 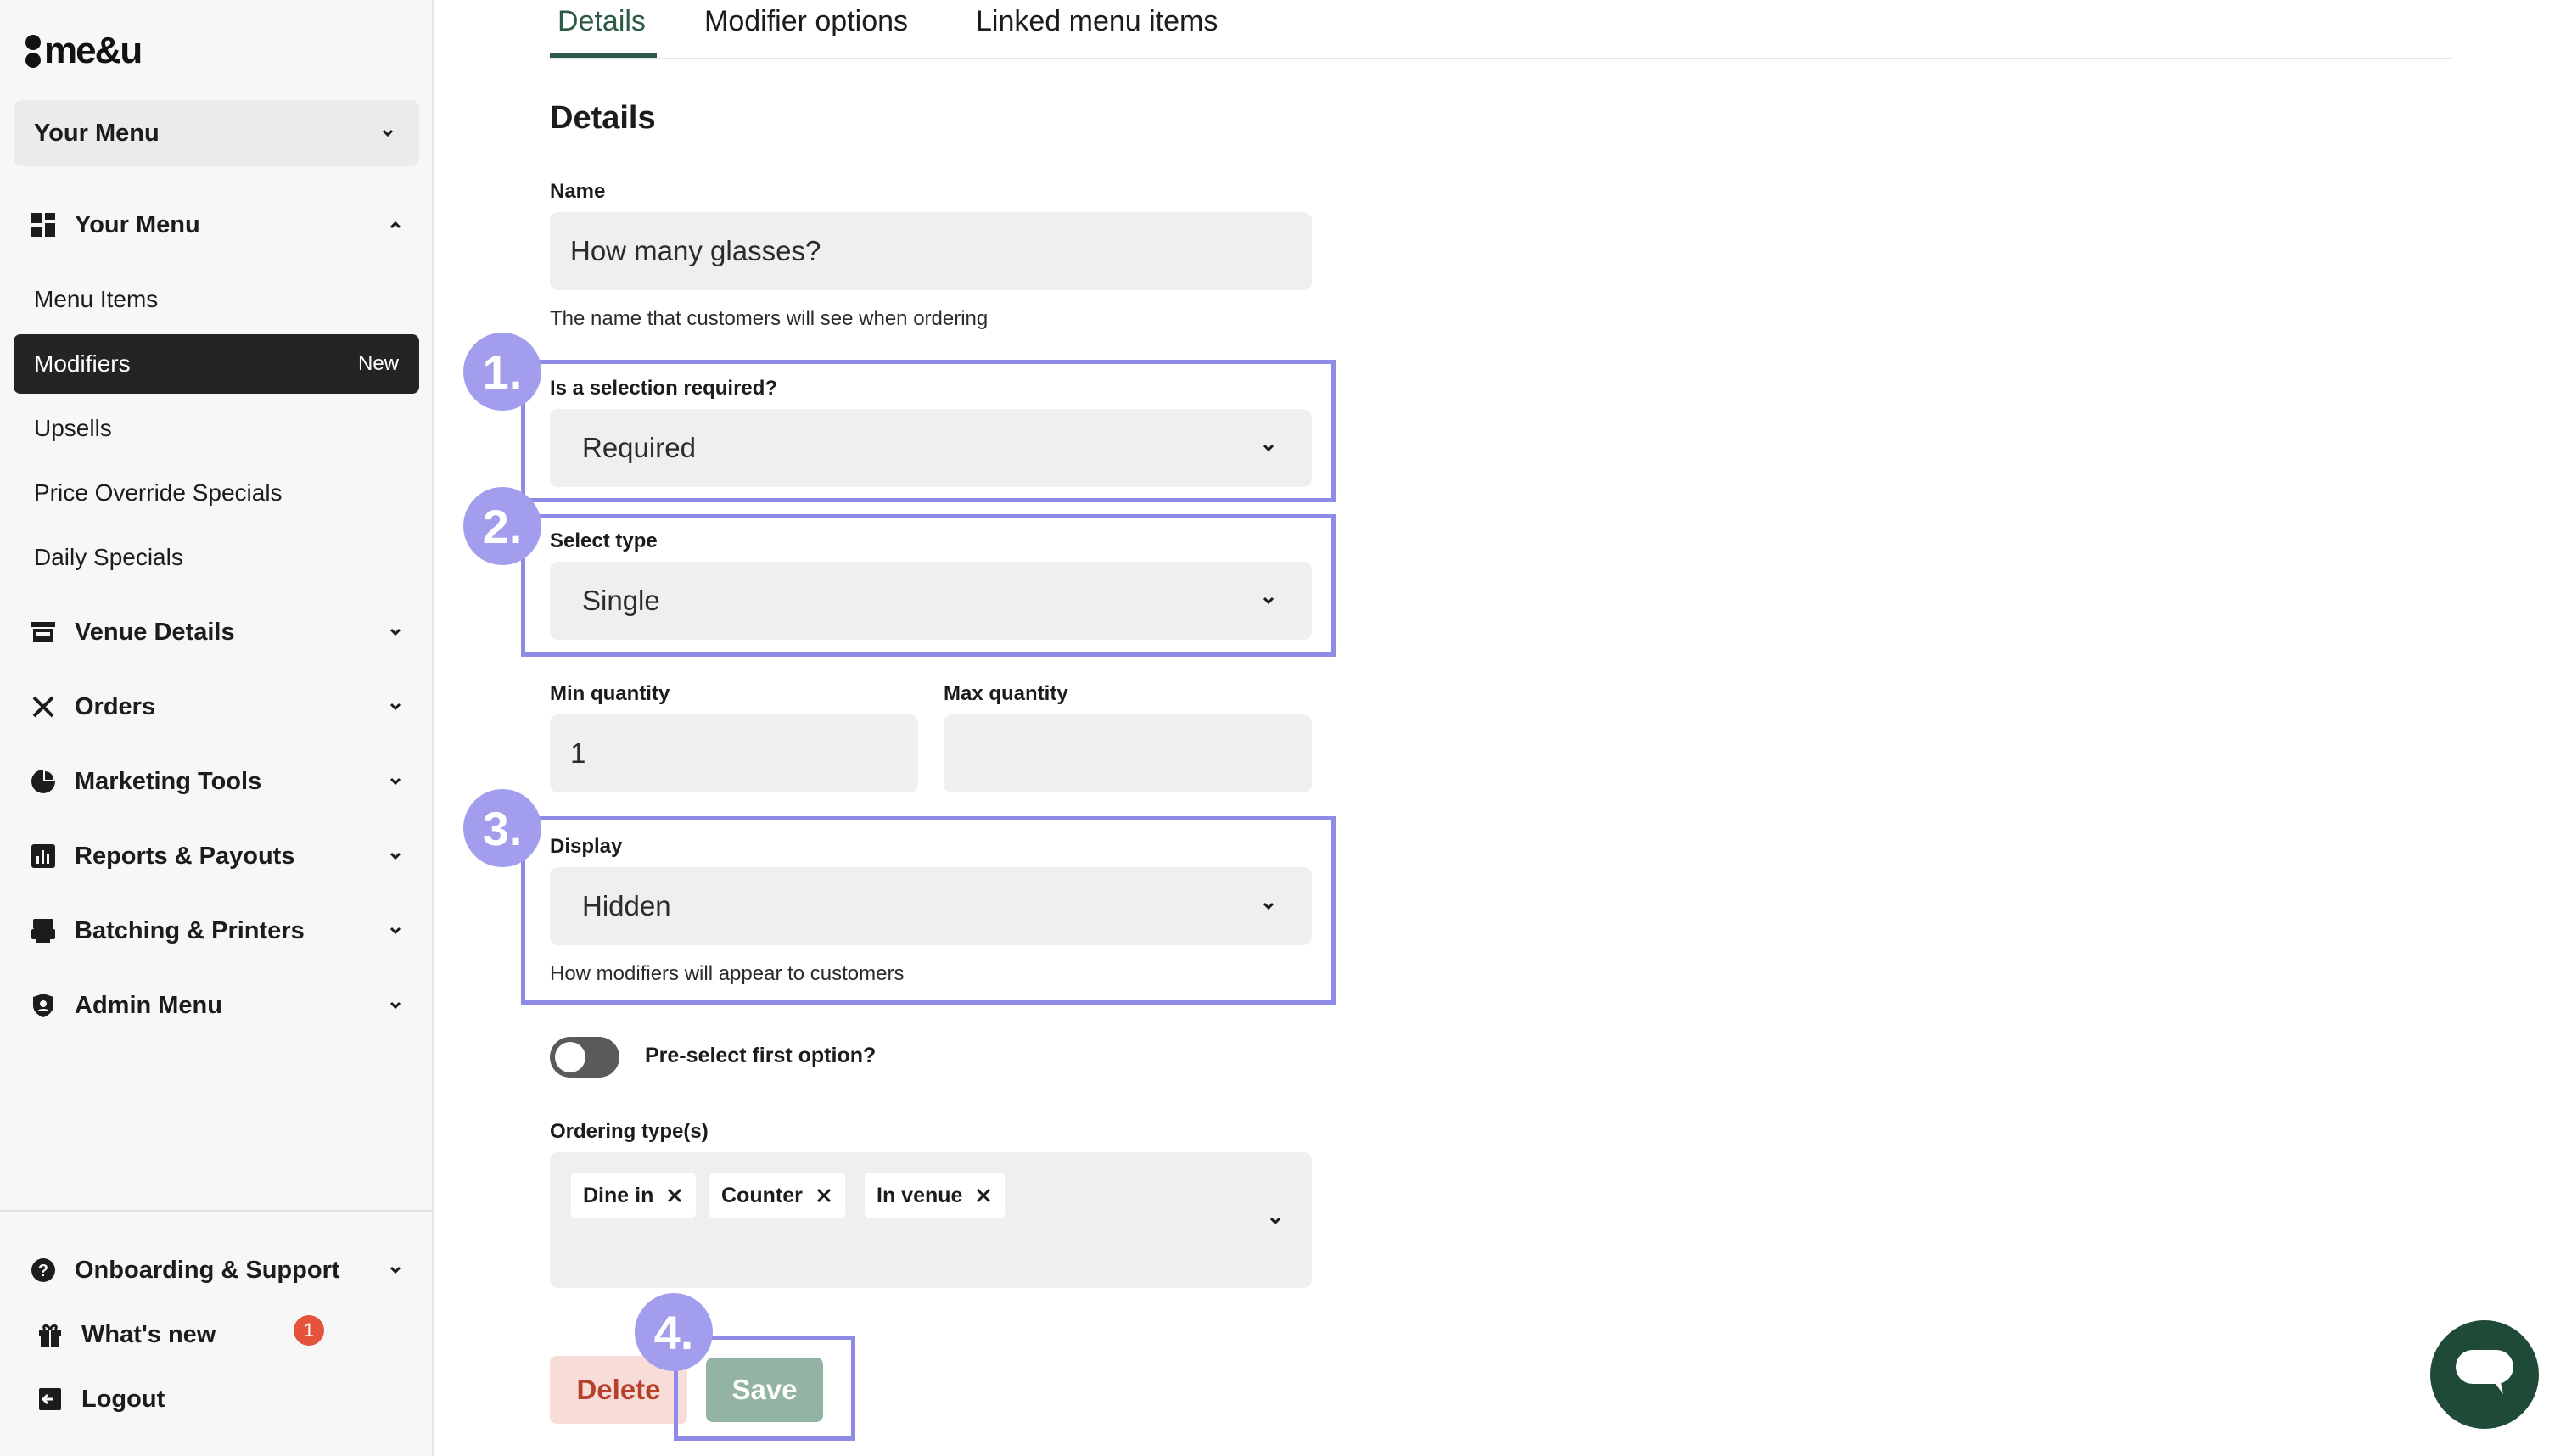 What do you see at coordinates (603, 118) in the screenshot?
I see `section-title: Details` at bounding box center [603, 118].